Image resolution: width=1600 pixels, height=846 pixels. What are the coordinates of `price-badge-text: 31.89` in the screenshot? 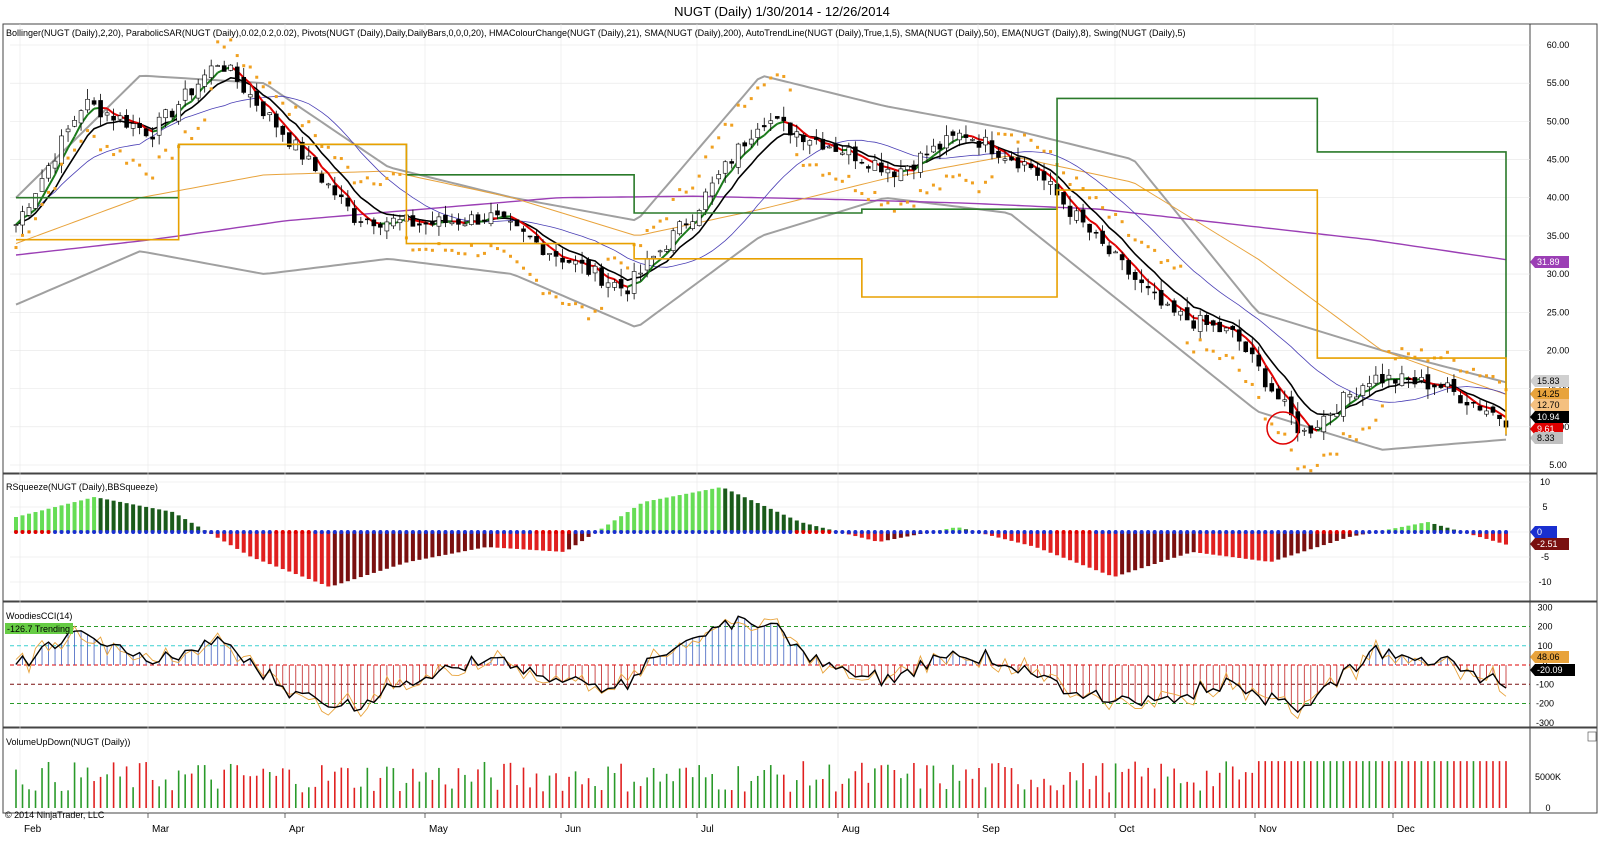 It's located at (1548, 262).